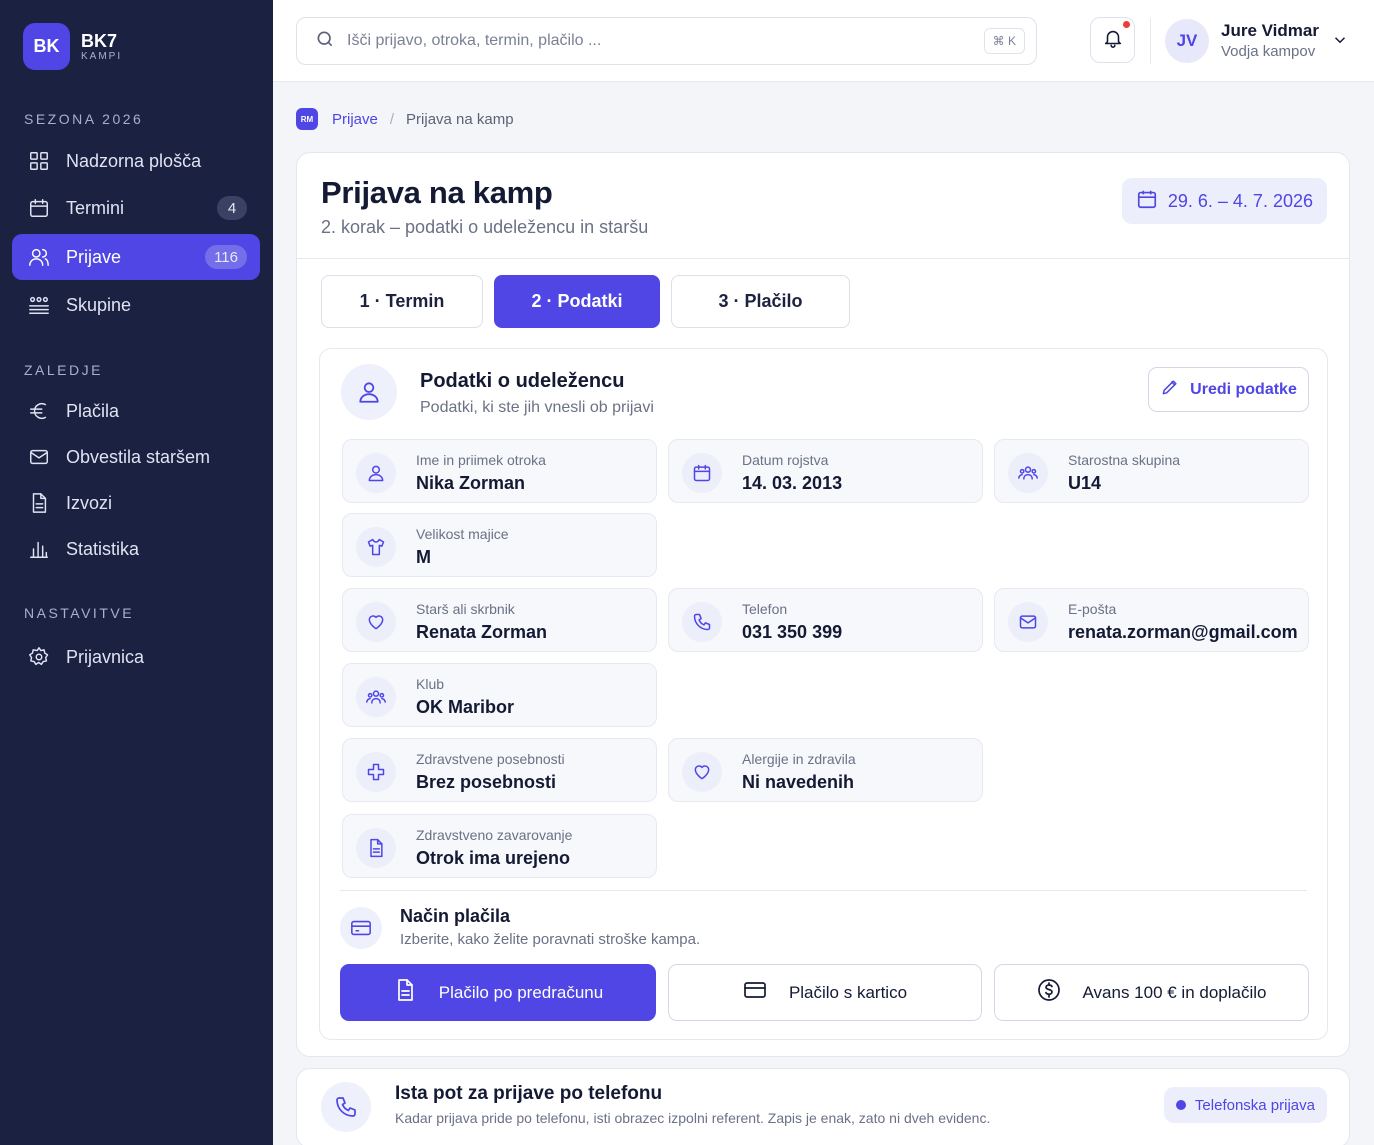 This screenshot has height=1145, width=1374. I want to click on field-child-name: Ime in priimek otroka Nika Zorman, so click(499, 471).